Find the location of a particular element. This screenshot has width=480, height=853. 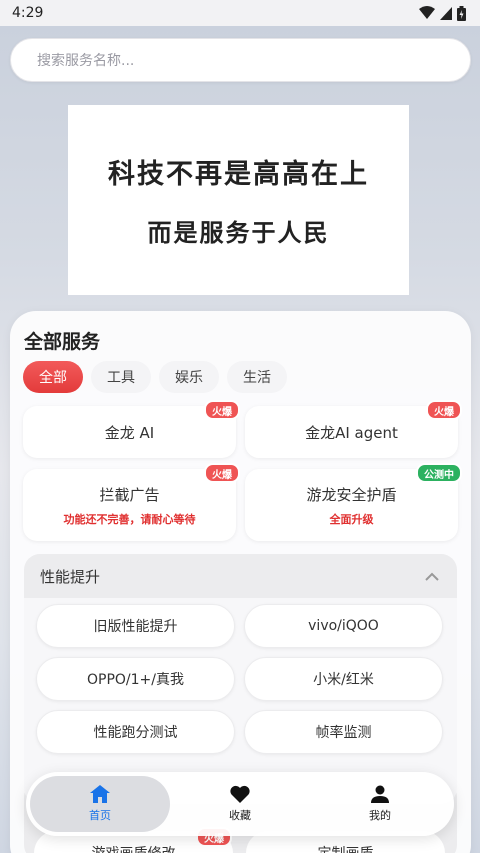

card-title: 金龙AI agent is located at coordinates (351, 432).